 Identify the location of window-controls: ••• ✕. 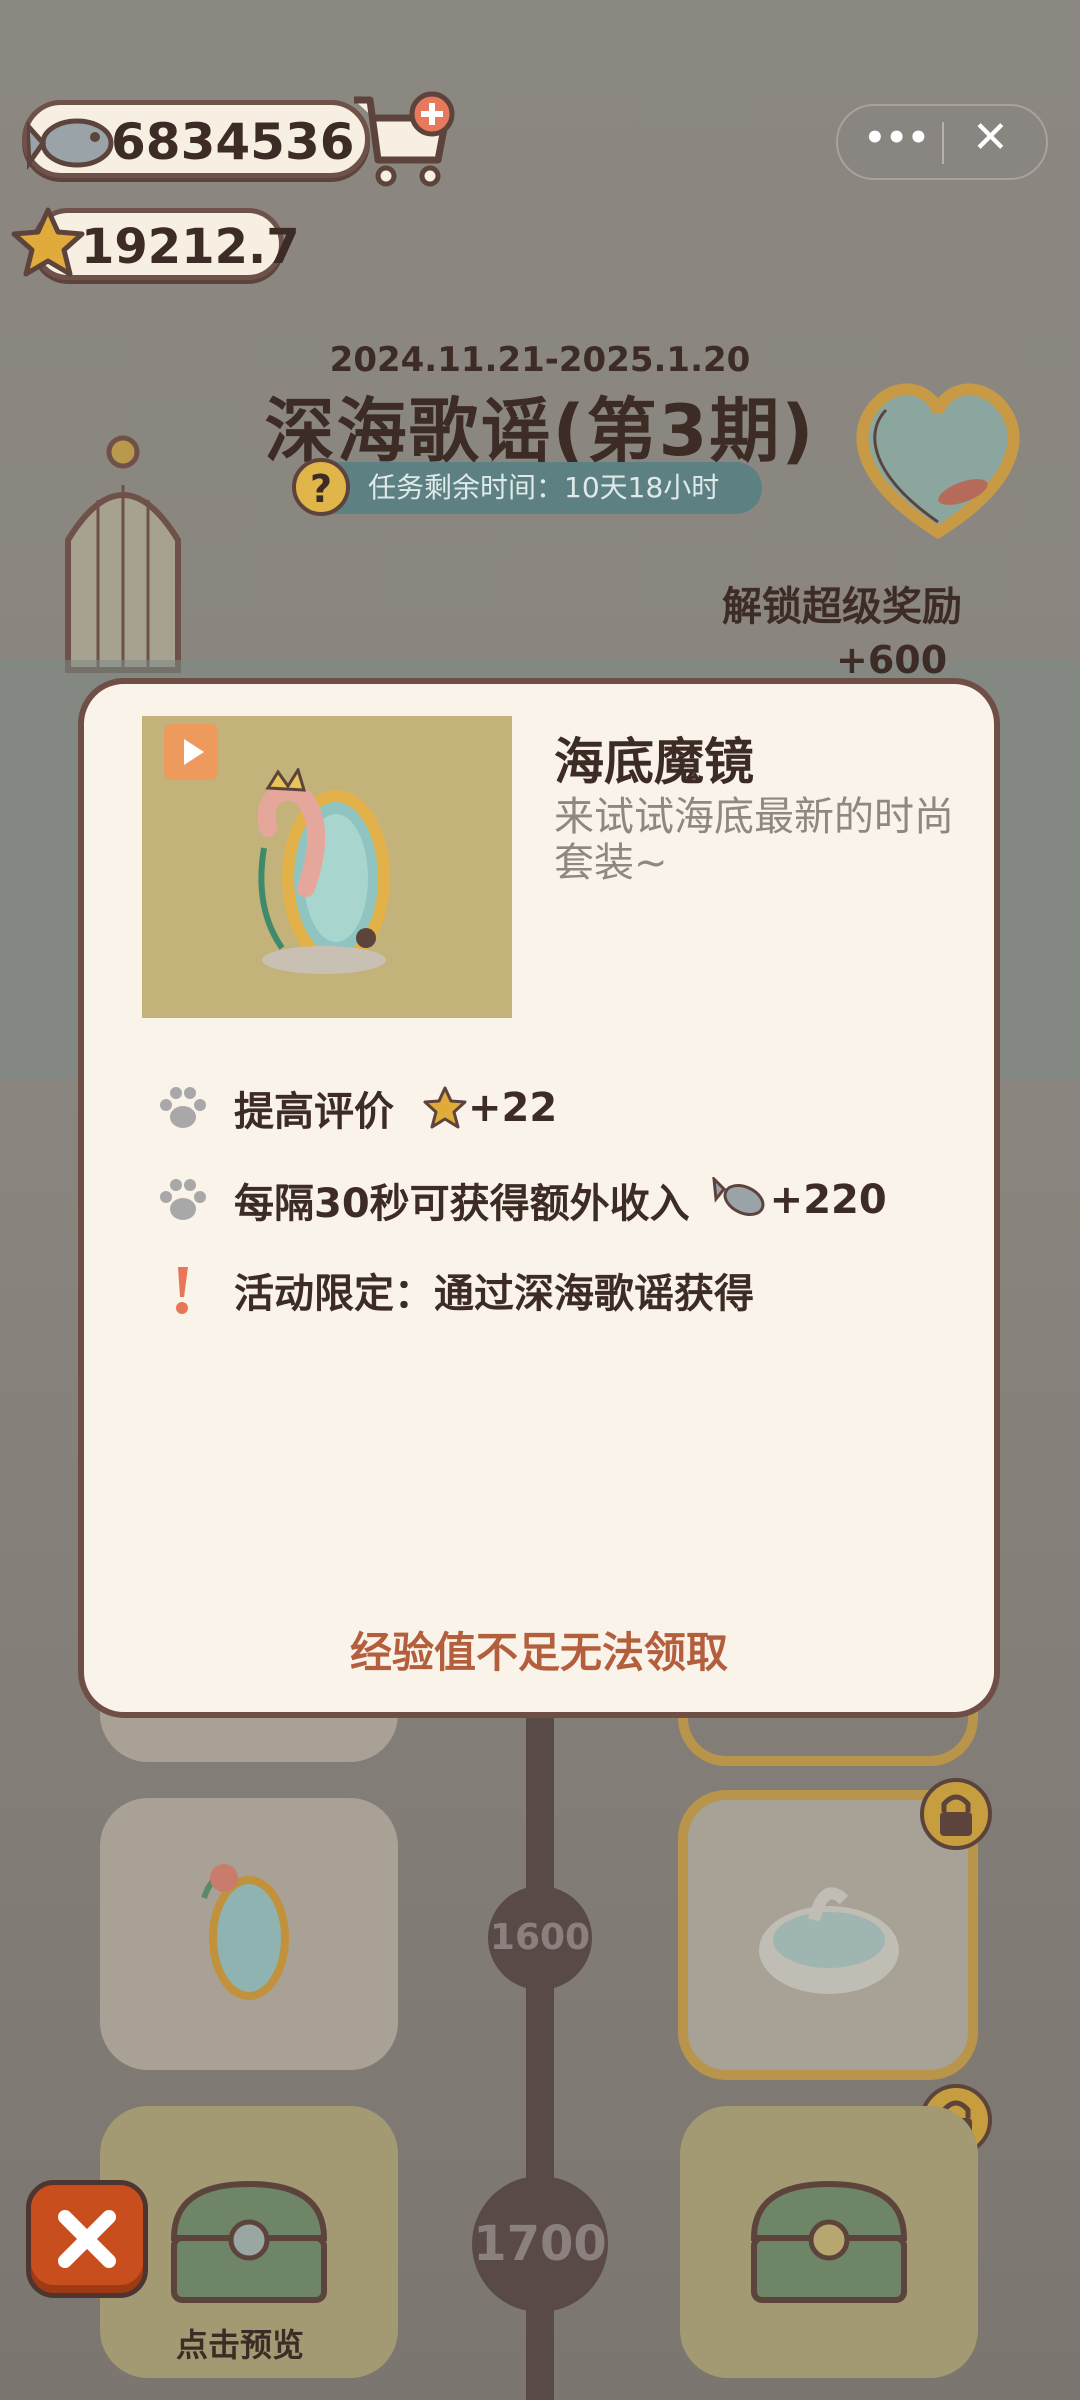
(942, 142).